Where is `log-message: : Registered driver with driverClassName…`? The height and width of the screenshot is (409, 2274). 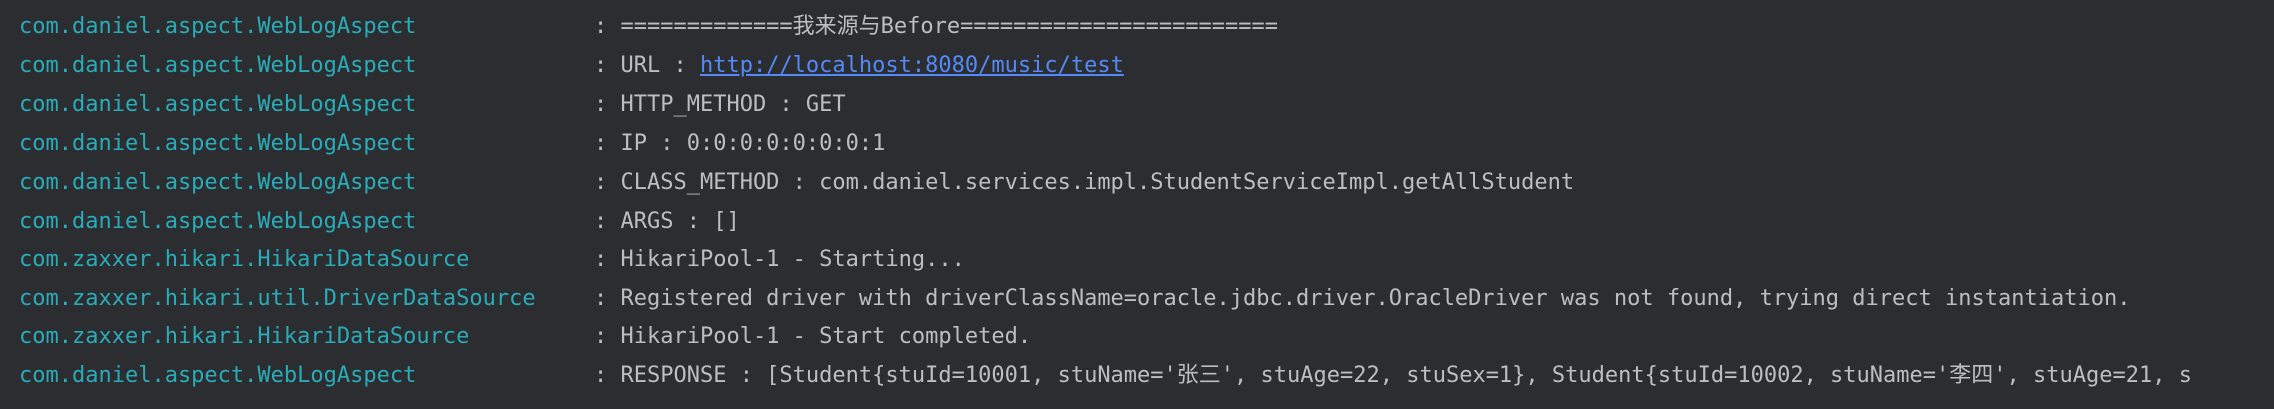 log-message: : Registered driver with driverClassName… is located at coordinates (1362, 299).